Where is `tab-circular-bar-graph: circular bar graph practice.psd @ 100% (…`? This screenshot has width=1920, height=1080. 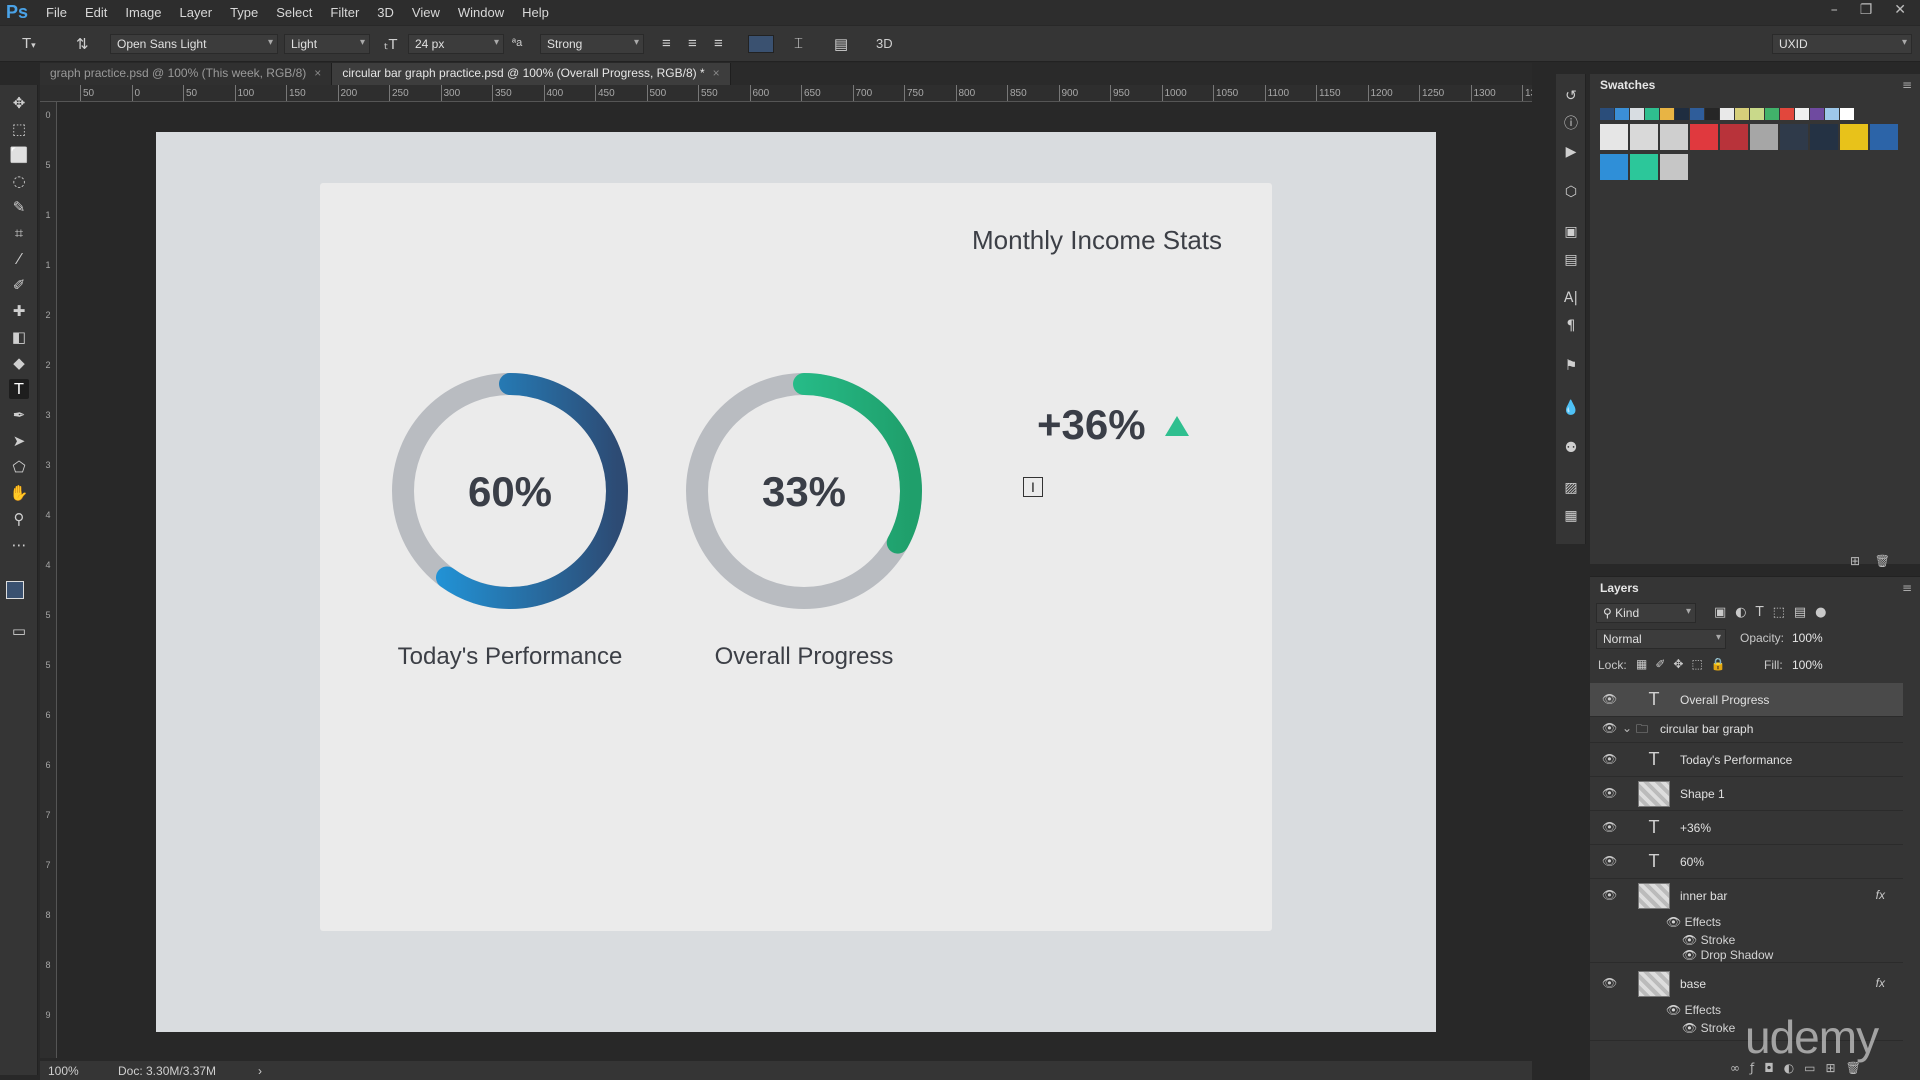
tab-circular-bar-graph: circular bar graph practice.psd @ 100% (… is located at coordinates (531, 74).